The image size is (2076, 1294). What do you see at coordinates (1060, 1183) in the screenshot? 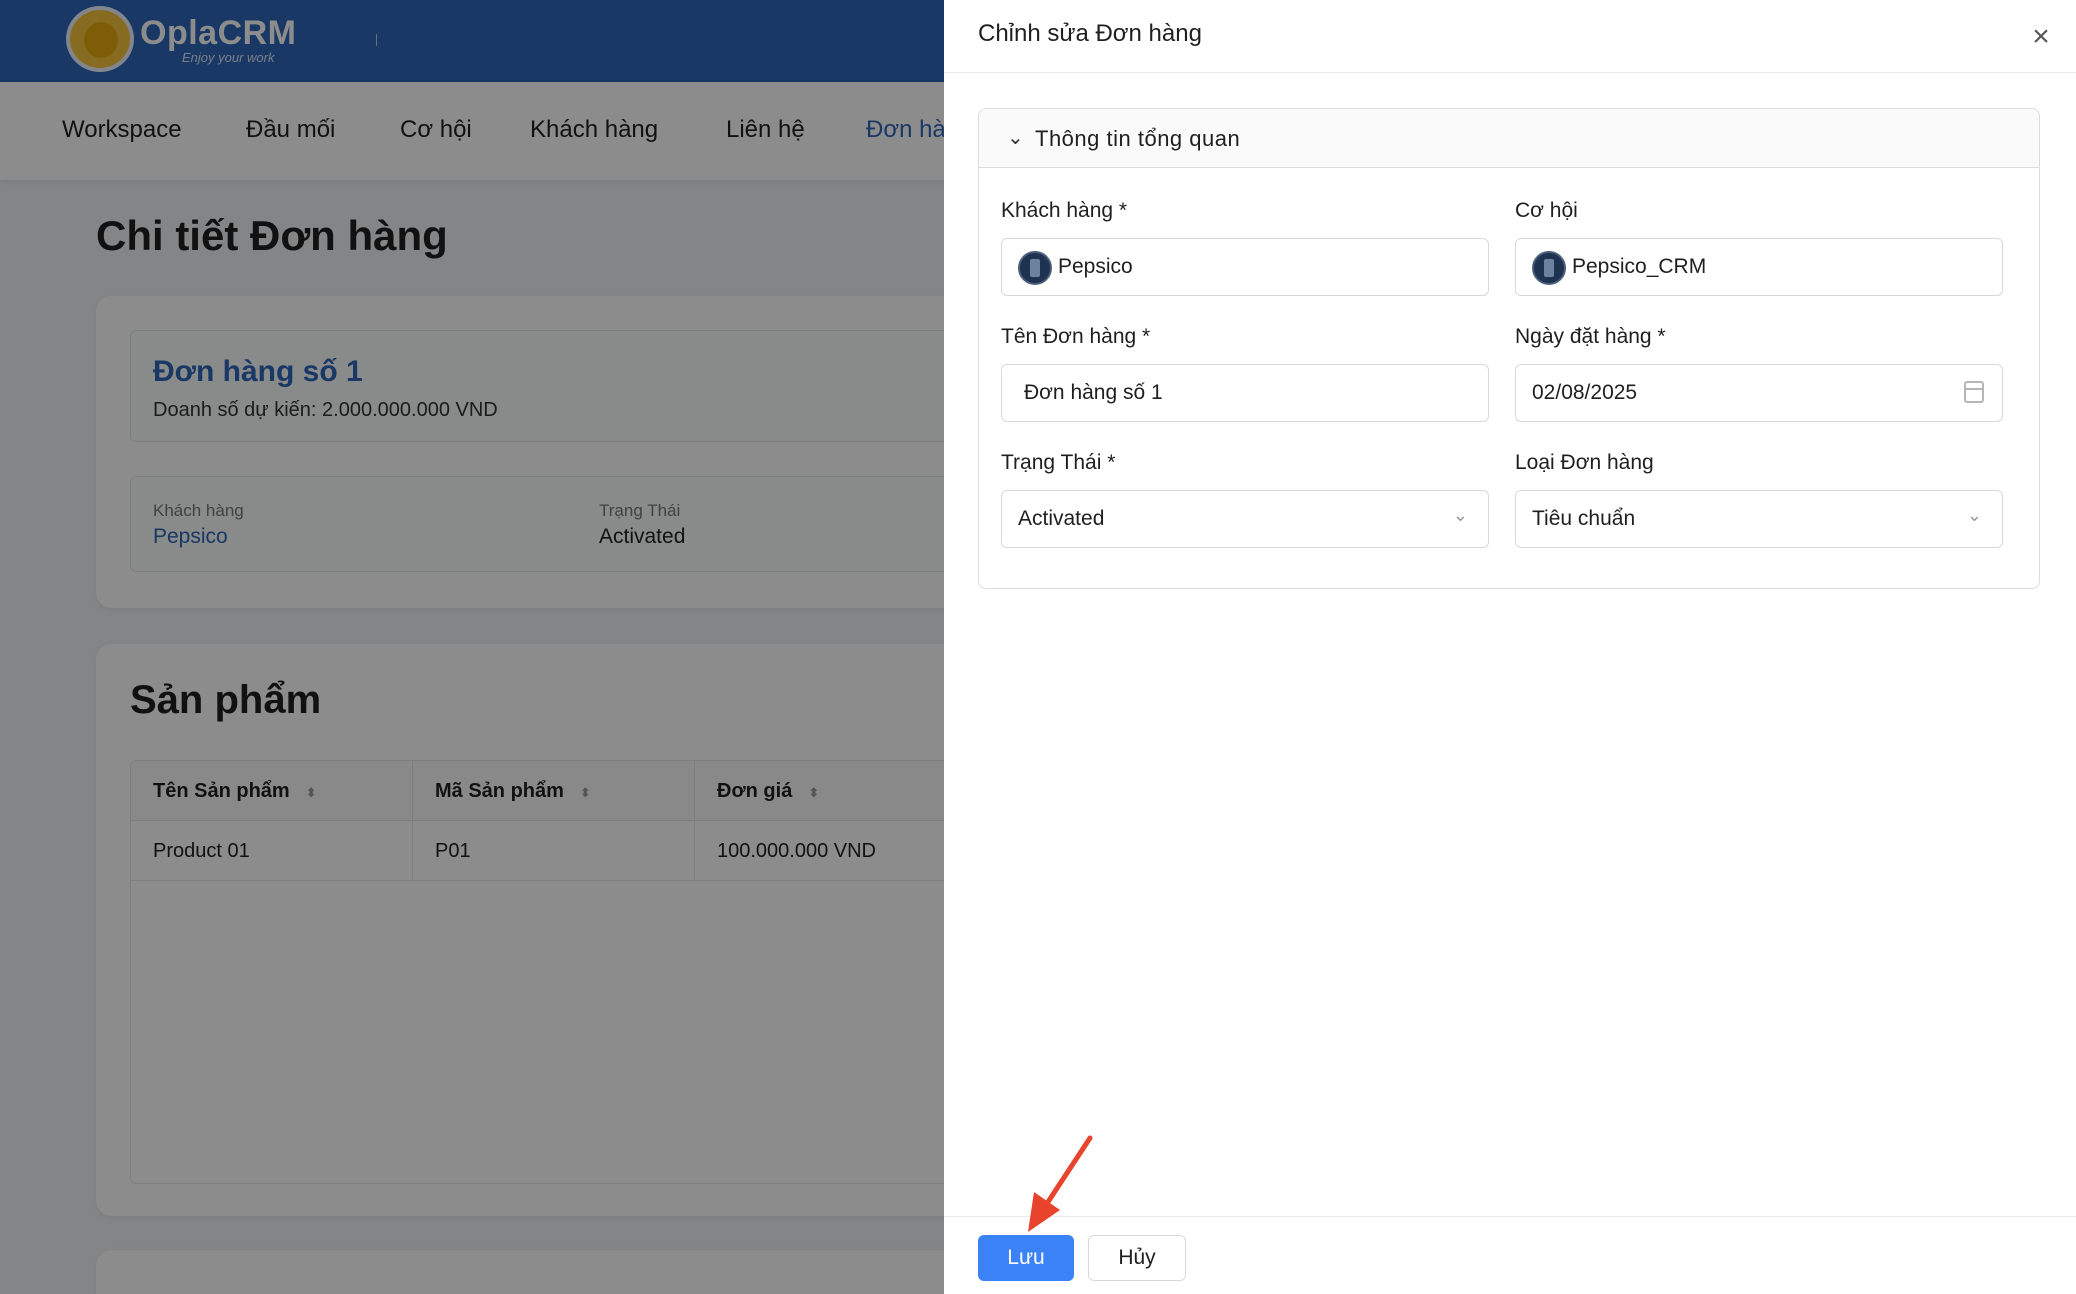
I see `annotation-arrow-icon` at bounding box center [1060, 1183].